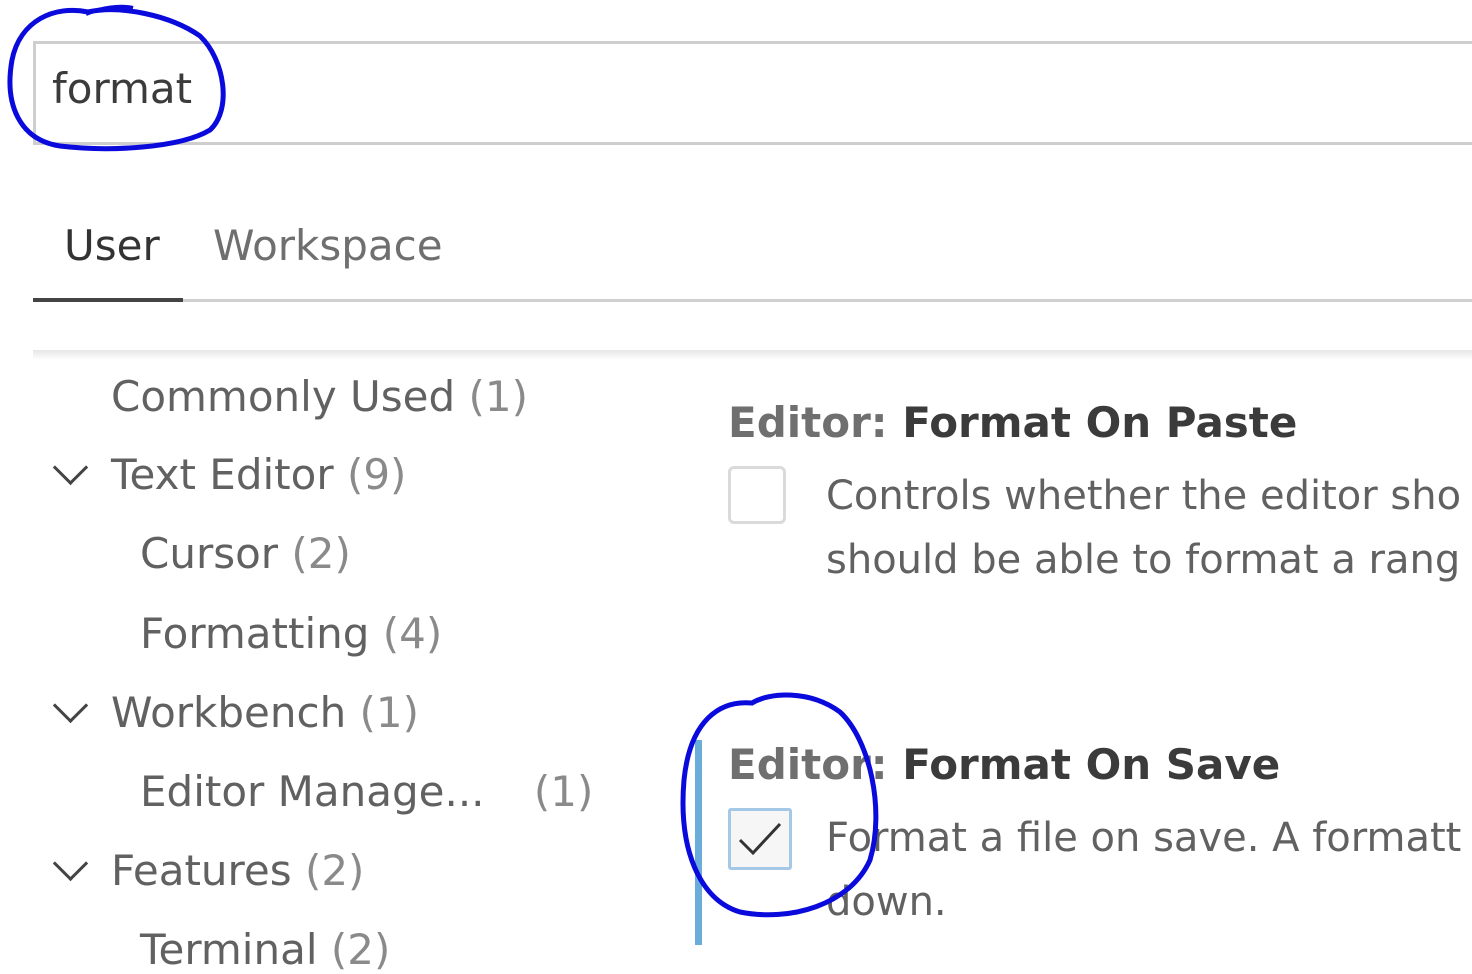 The width and height of the screenshot is (1472, 974). I want to click on toc-item-text-editor: Text Editor (9), so click(258, 474).